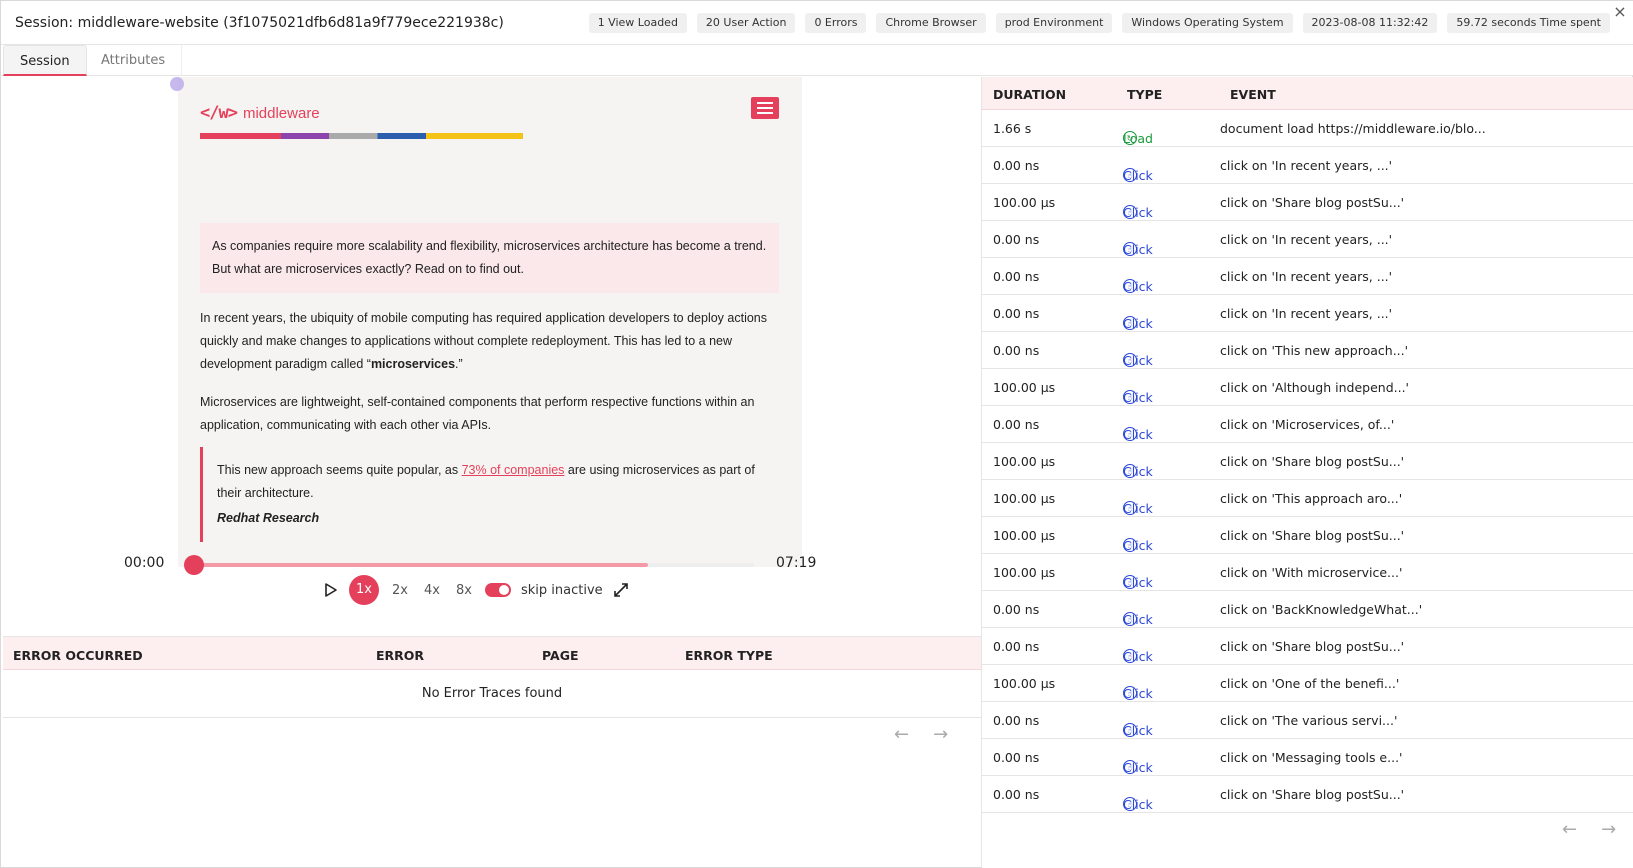 This screenshot has height=868, width=1633. I want to click on event-description: click on 'The various servi...', so click(1309, 720).